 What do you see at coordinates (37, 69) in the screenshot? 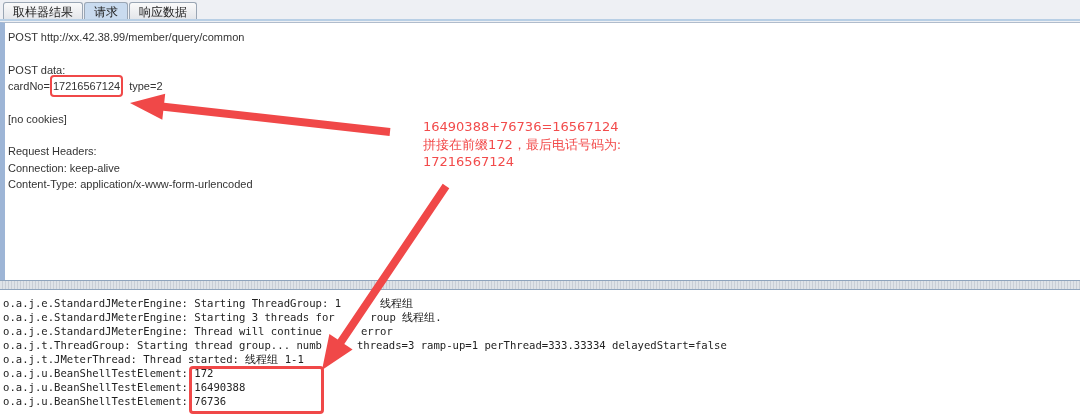
I see `request-text: POST data:` at bounding box center [37, 69].